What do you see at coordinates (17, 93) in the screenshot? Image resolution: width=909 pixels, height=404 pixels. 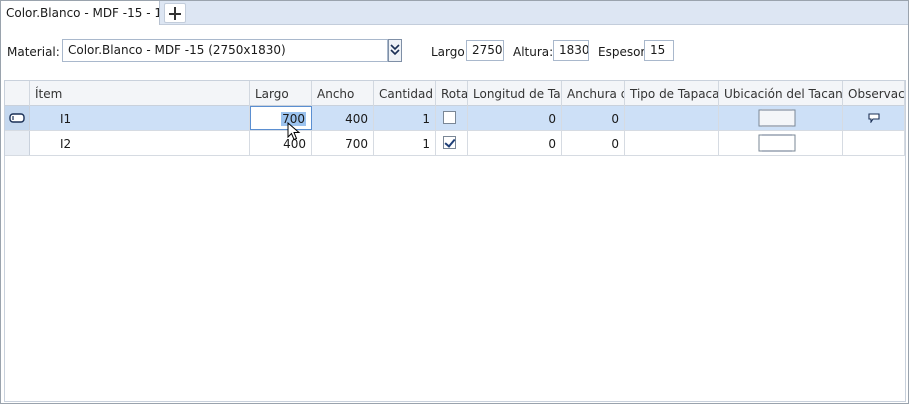 I see `header-corner` at bounding box center [17, 93].